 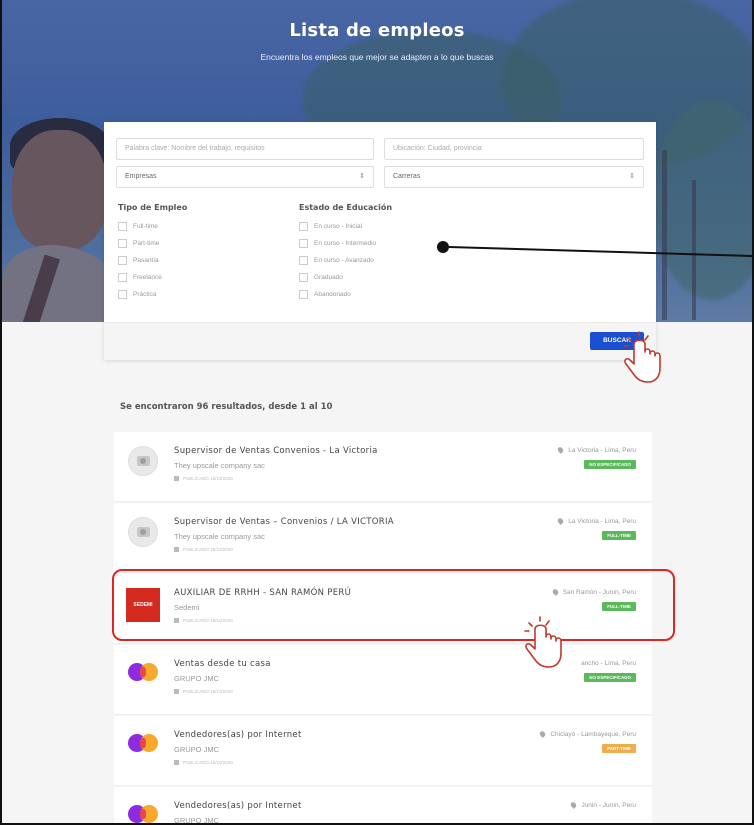 I want to click on checkbox-full-time: Full-time, so click(x=138, y=228).